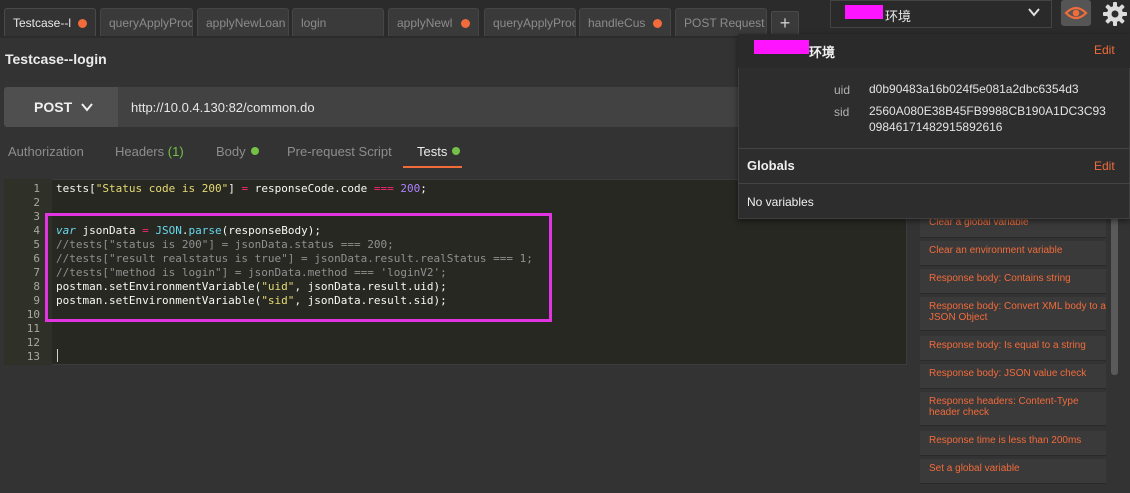 This screenshot has width=1130, height=493. I want to click on tab-label: login, so click(314, 23).